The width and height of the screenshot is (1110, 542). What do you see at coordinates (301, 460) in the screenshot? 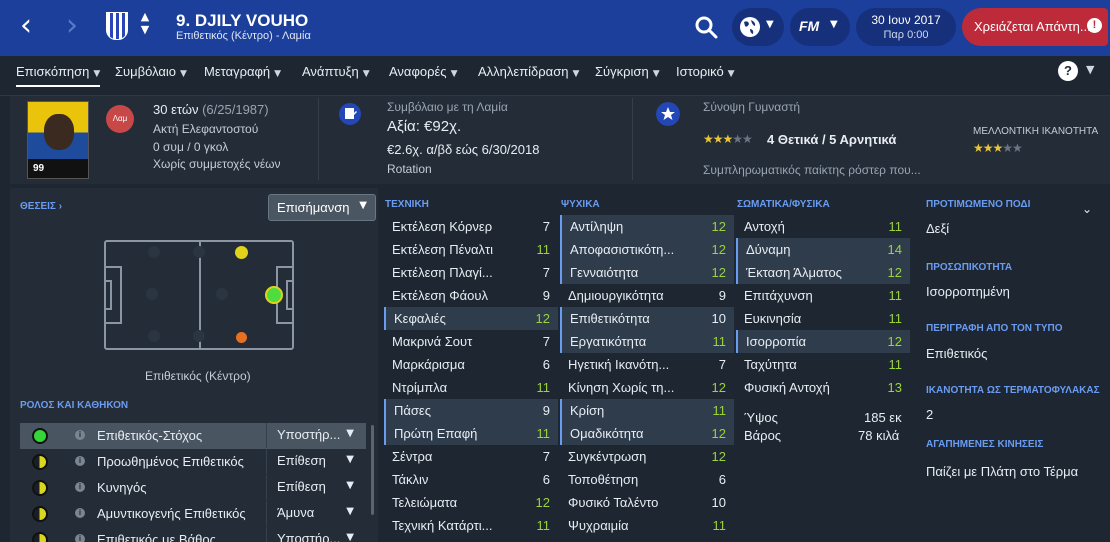
I see `duty-label: Επίθεση` at bounding box center [301, 460].